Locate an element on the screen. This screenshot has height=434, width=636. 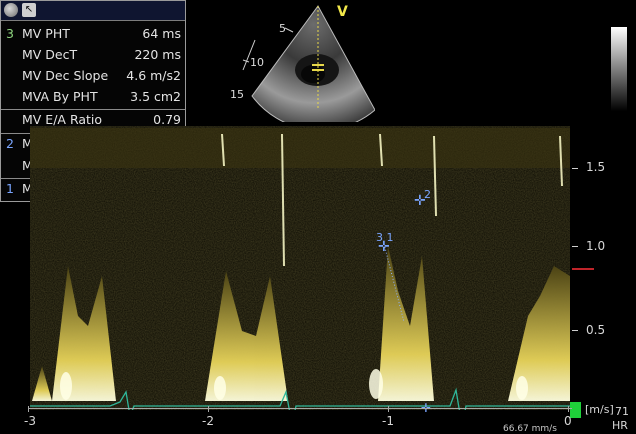
measurement-value: 3.5 cm2 is located at coordinates (155, 96).